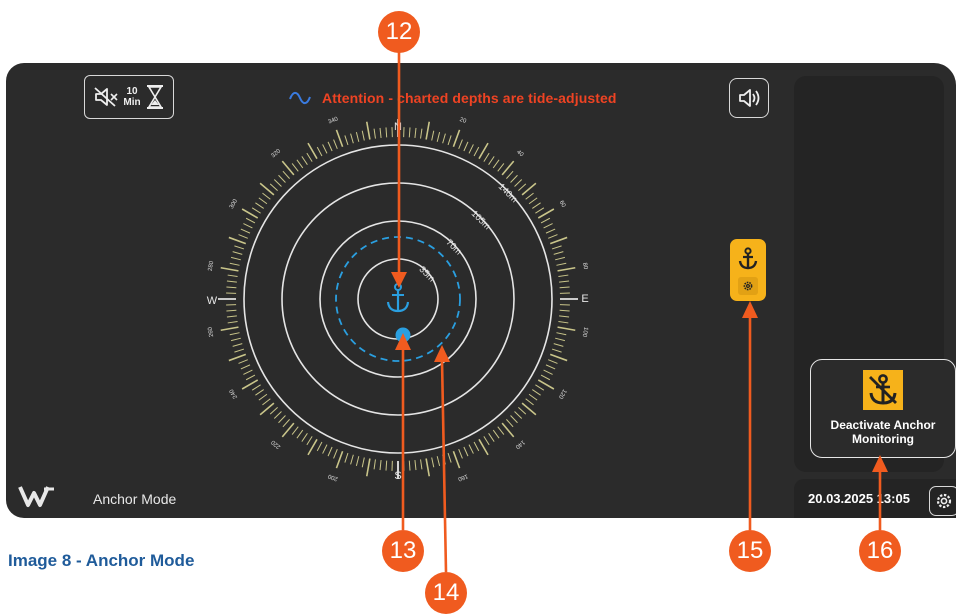  What do you see at coordinates (468, 232) in the screenshot?
I see `range-labels: 35m 70m 105m 140m` at bounding box center [468, 232].